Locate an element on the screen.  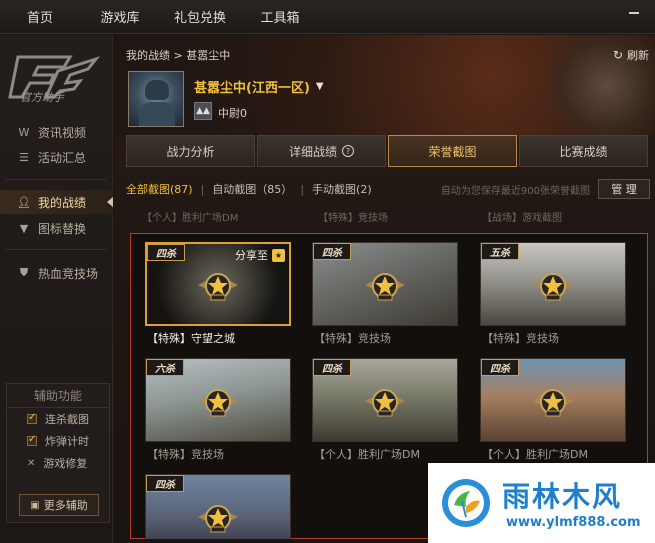
help-icon: ? is located at coordinates (348, 151).